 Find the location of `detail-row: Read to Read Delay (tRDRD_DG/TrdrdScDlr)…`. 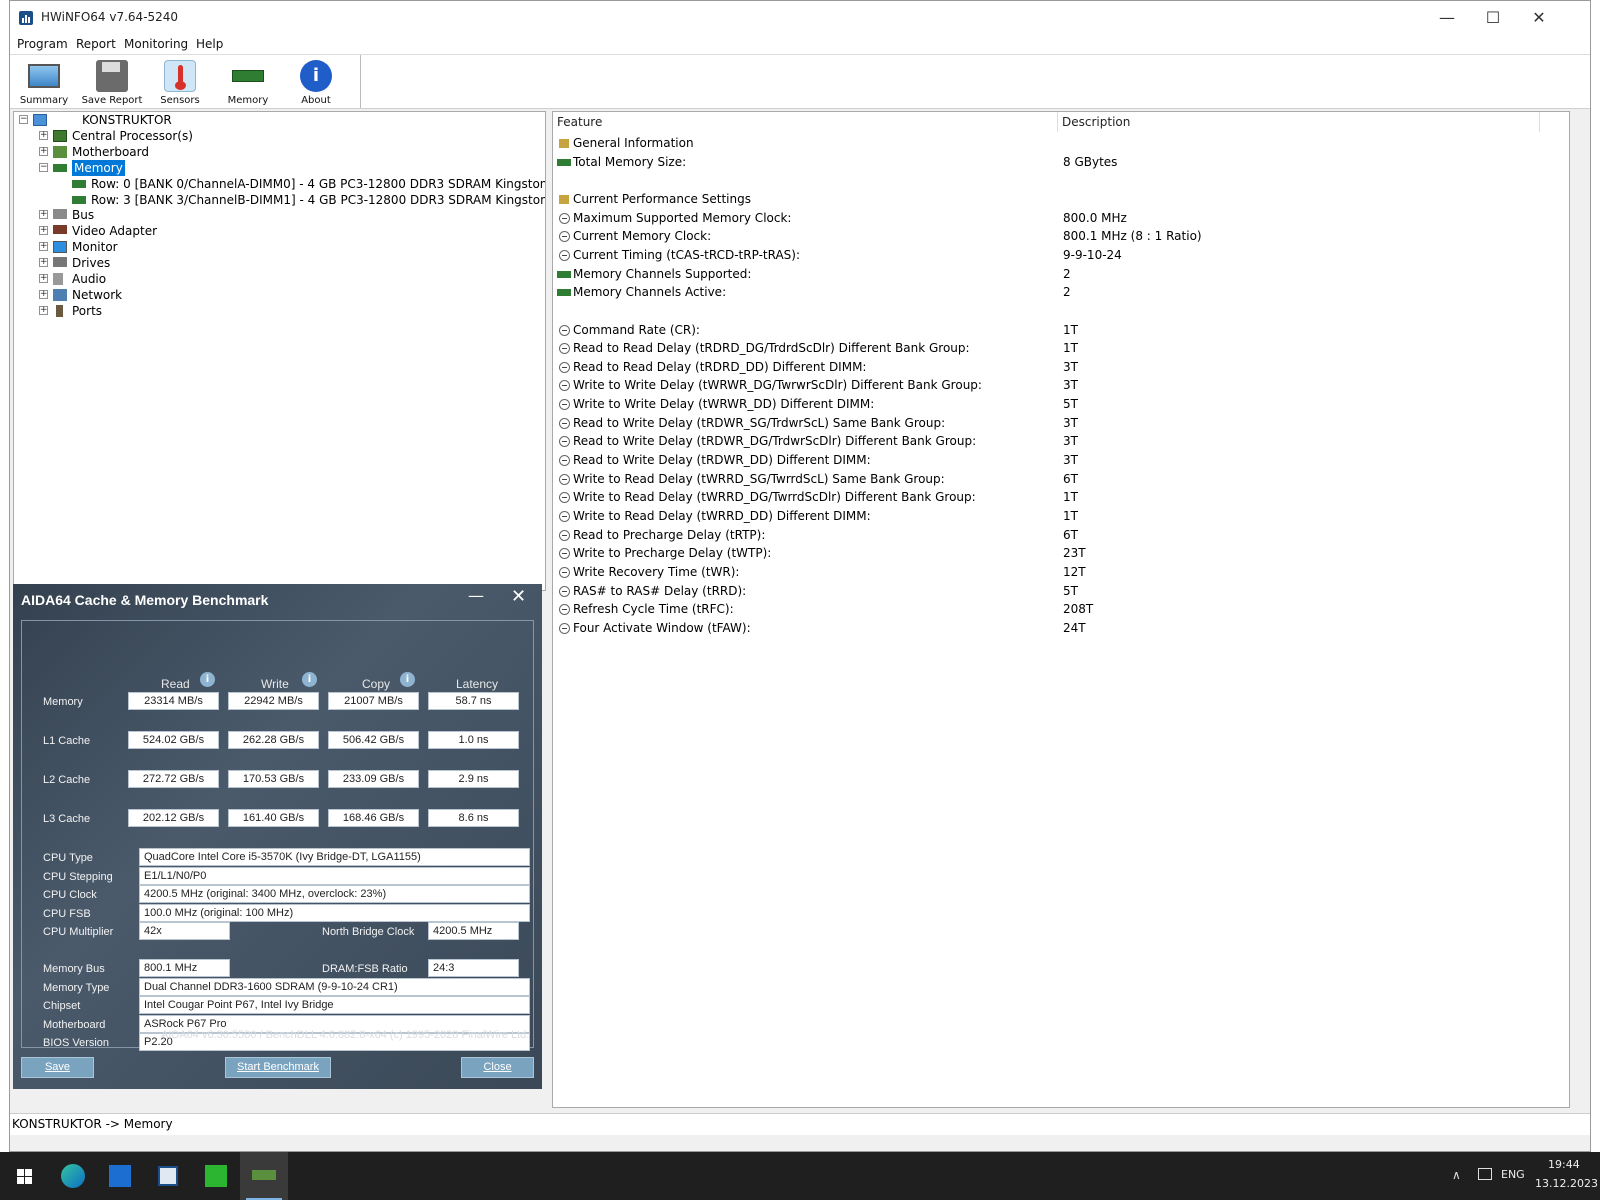

detail-row: Read to Read Delay (tRDRD_DG/TrdrdScDlr)… is located at coordinates (1061, 348).